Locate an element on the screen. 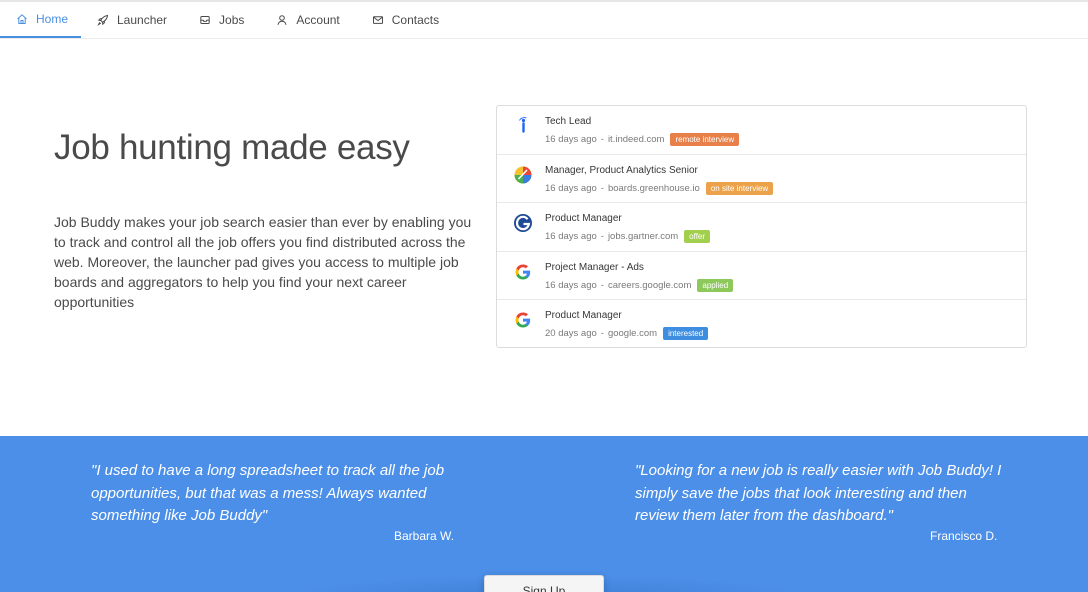 This screenshot has height=592, width=1088. job-source: careers.google.com is located at coordinates (649, 285).